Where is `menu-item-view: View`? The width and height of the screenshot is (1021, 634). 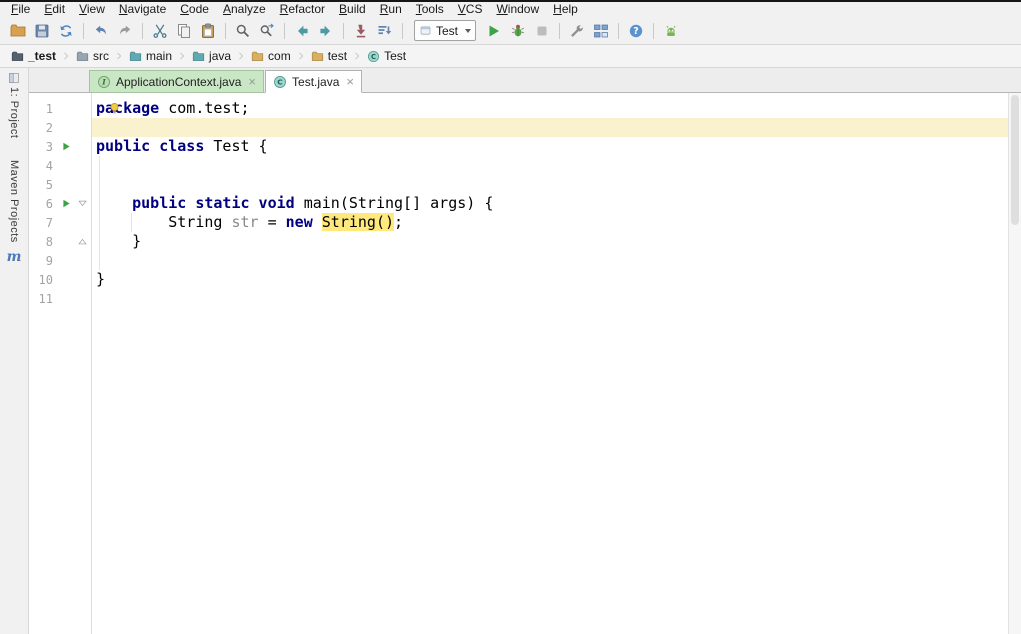
menu-item-view: View is located at coordinates (92, 9).